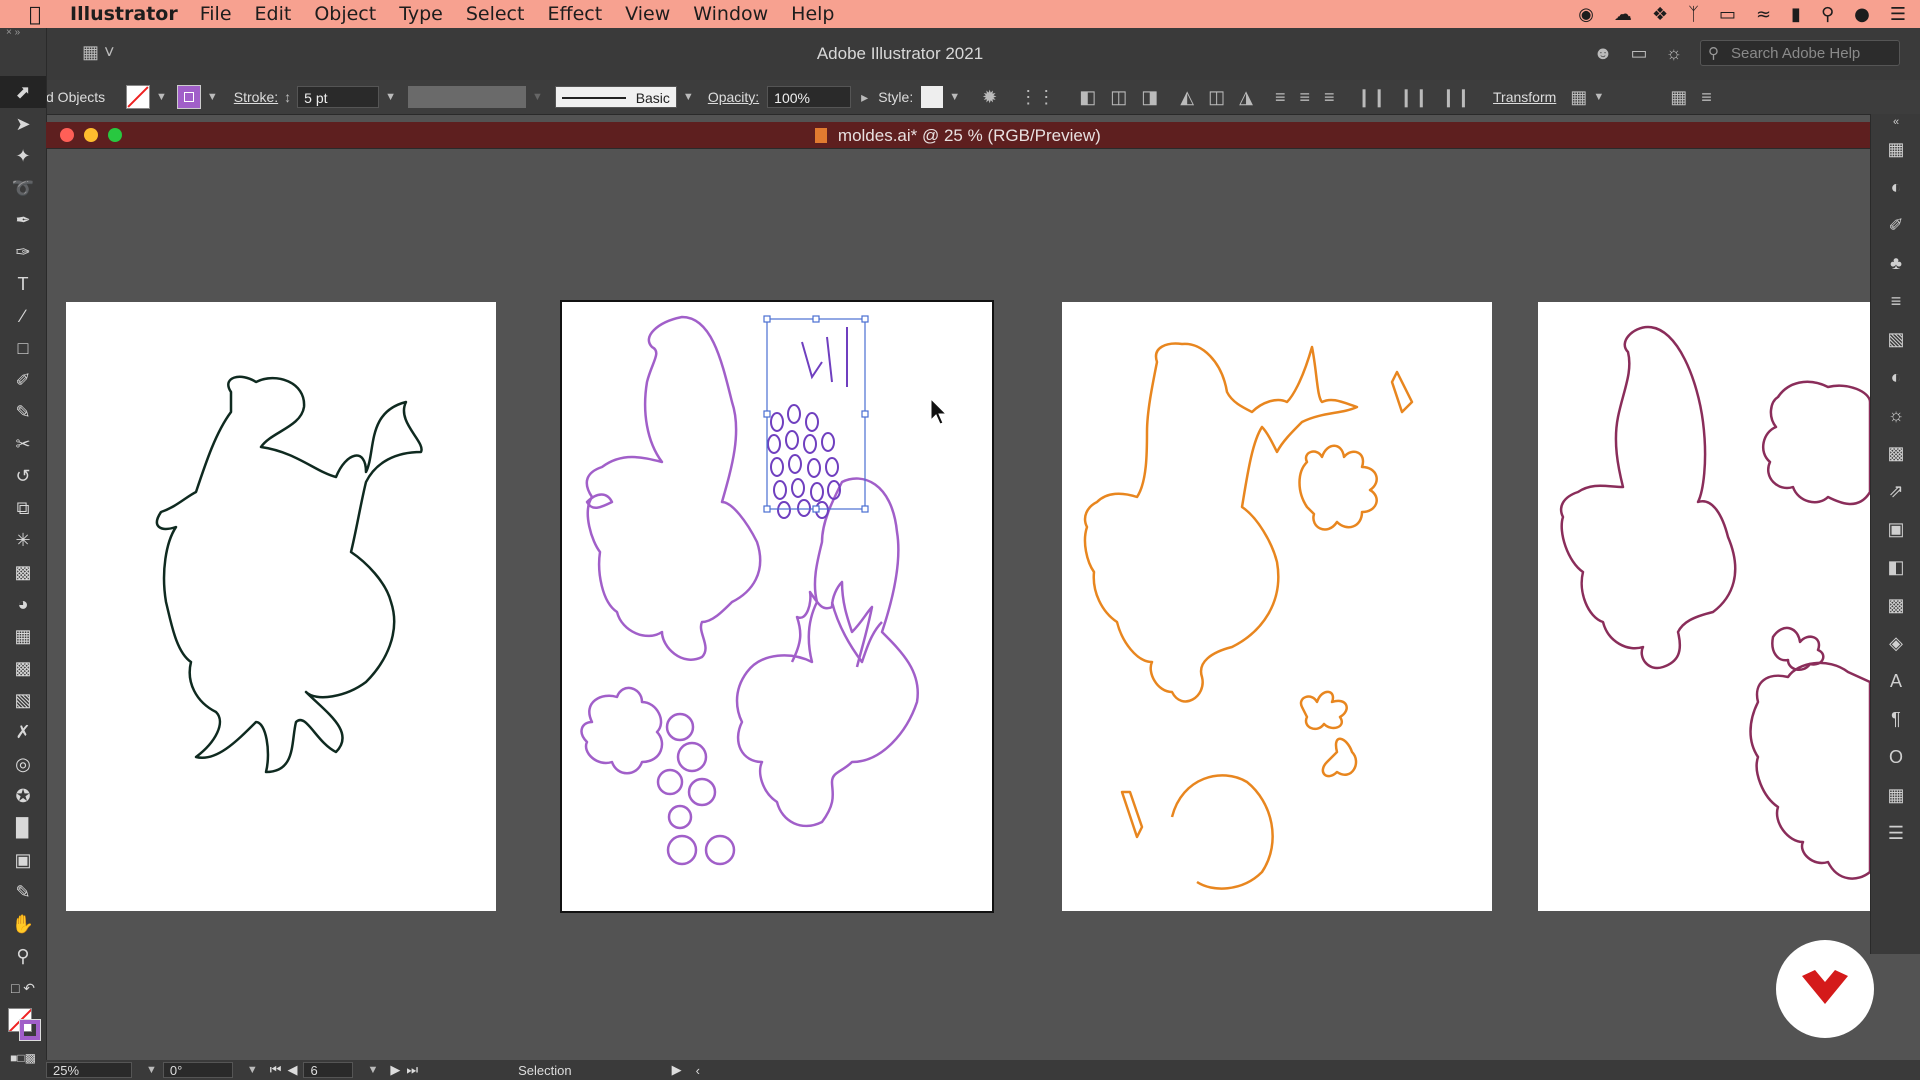 The image size is (1920, 1080). I want to click on magic-wand-tool: ✦, so click(23, 156).